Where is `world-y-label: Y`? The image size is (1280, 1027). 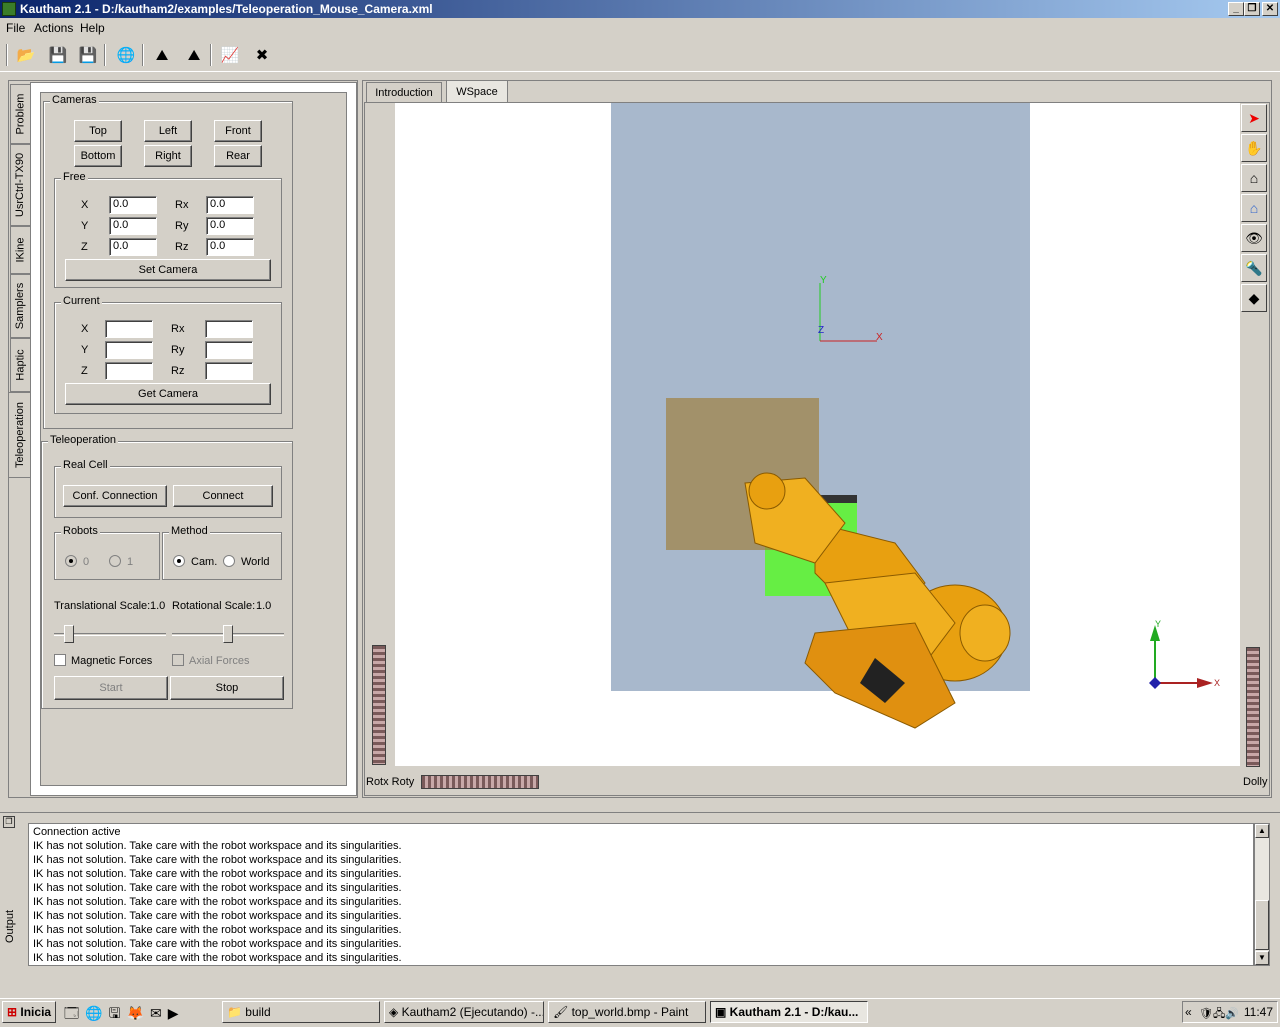 world-y-label: Y is located at coordinates (823, 280).